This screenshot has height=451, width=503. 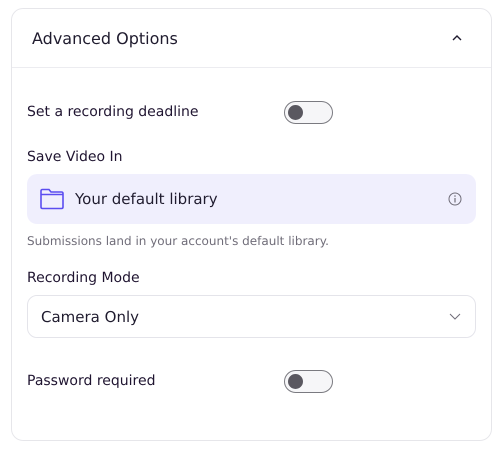 What do you see at coordinates (251, 316) in the screenshot?
I see `recording-mode-dropdown: Camera Only` at bounding box center [251, 316].